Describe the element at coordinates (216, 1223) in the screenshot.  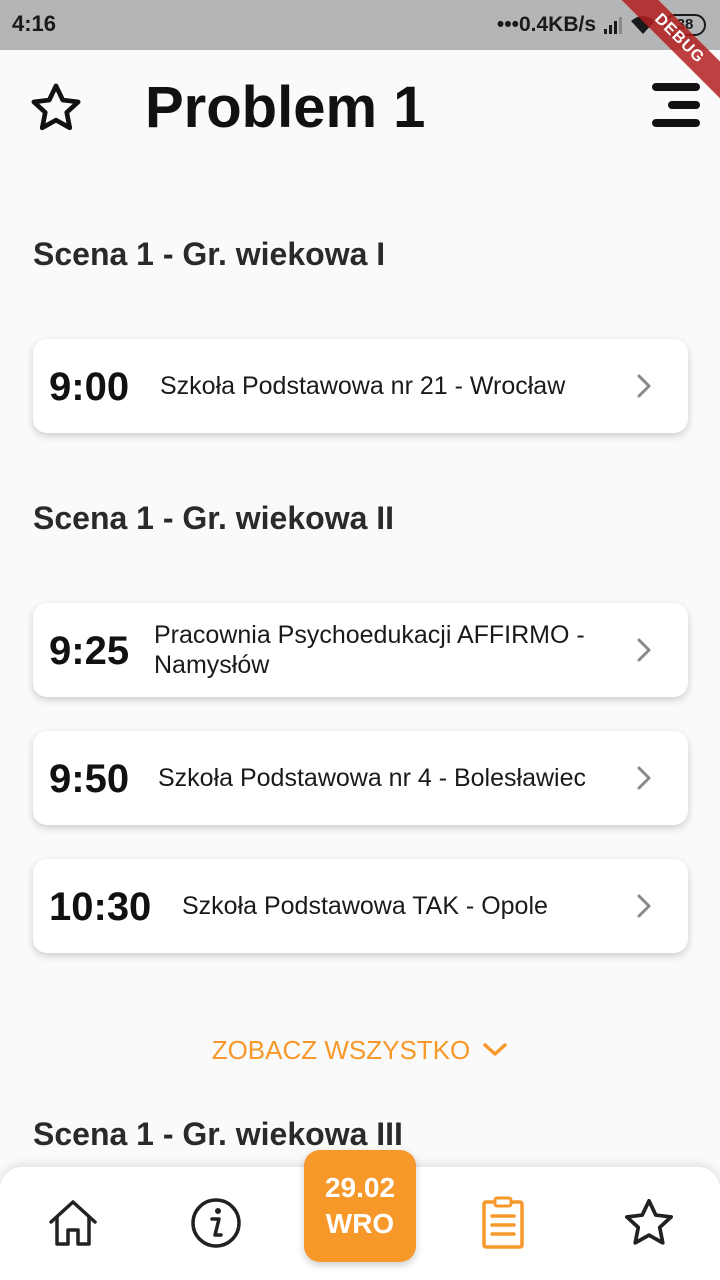
I see `info-icon` at that location.